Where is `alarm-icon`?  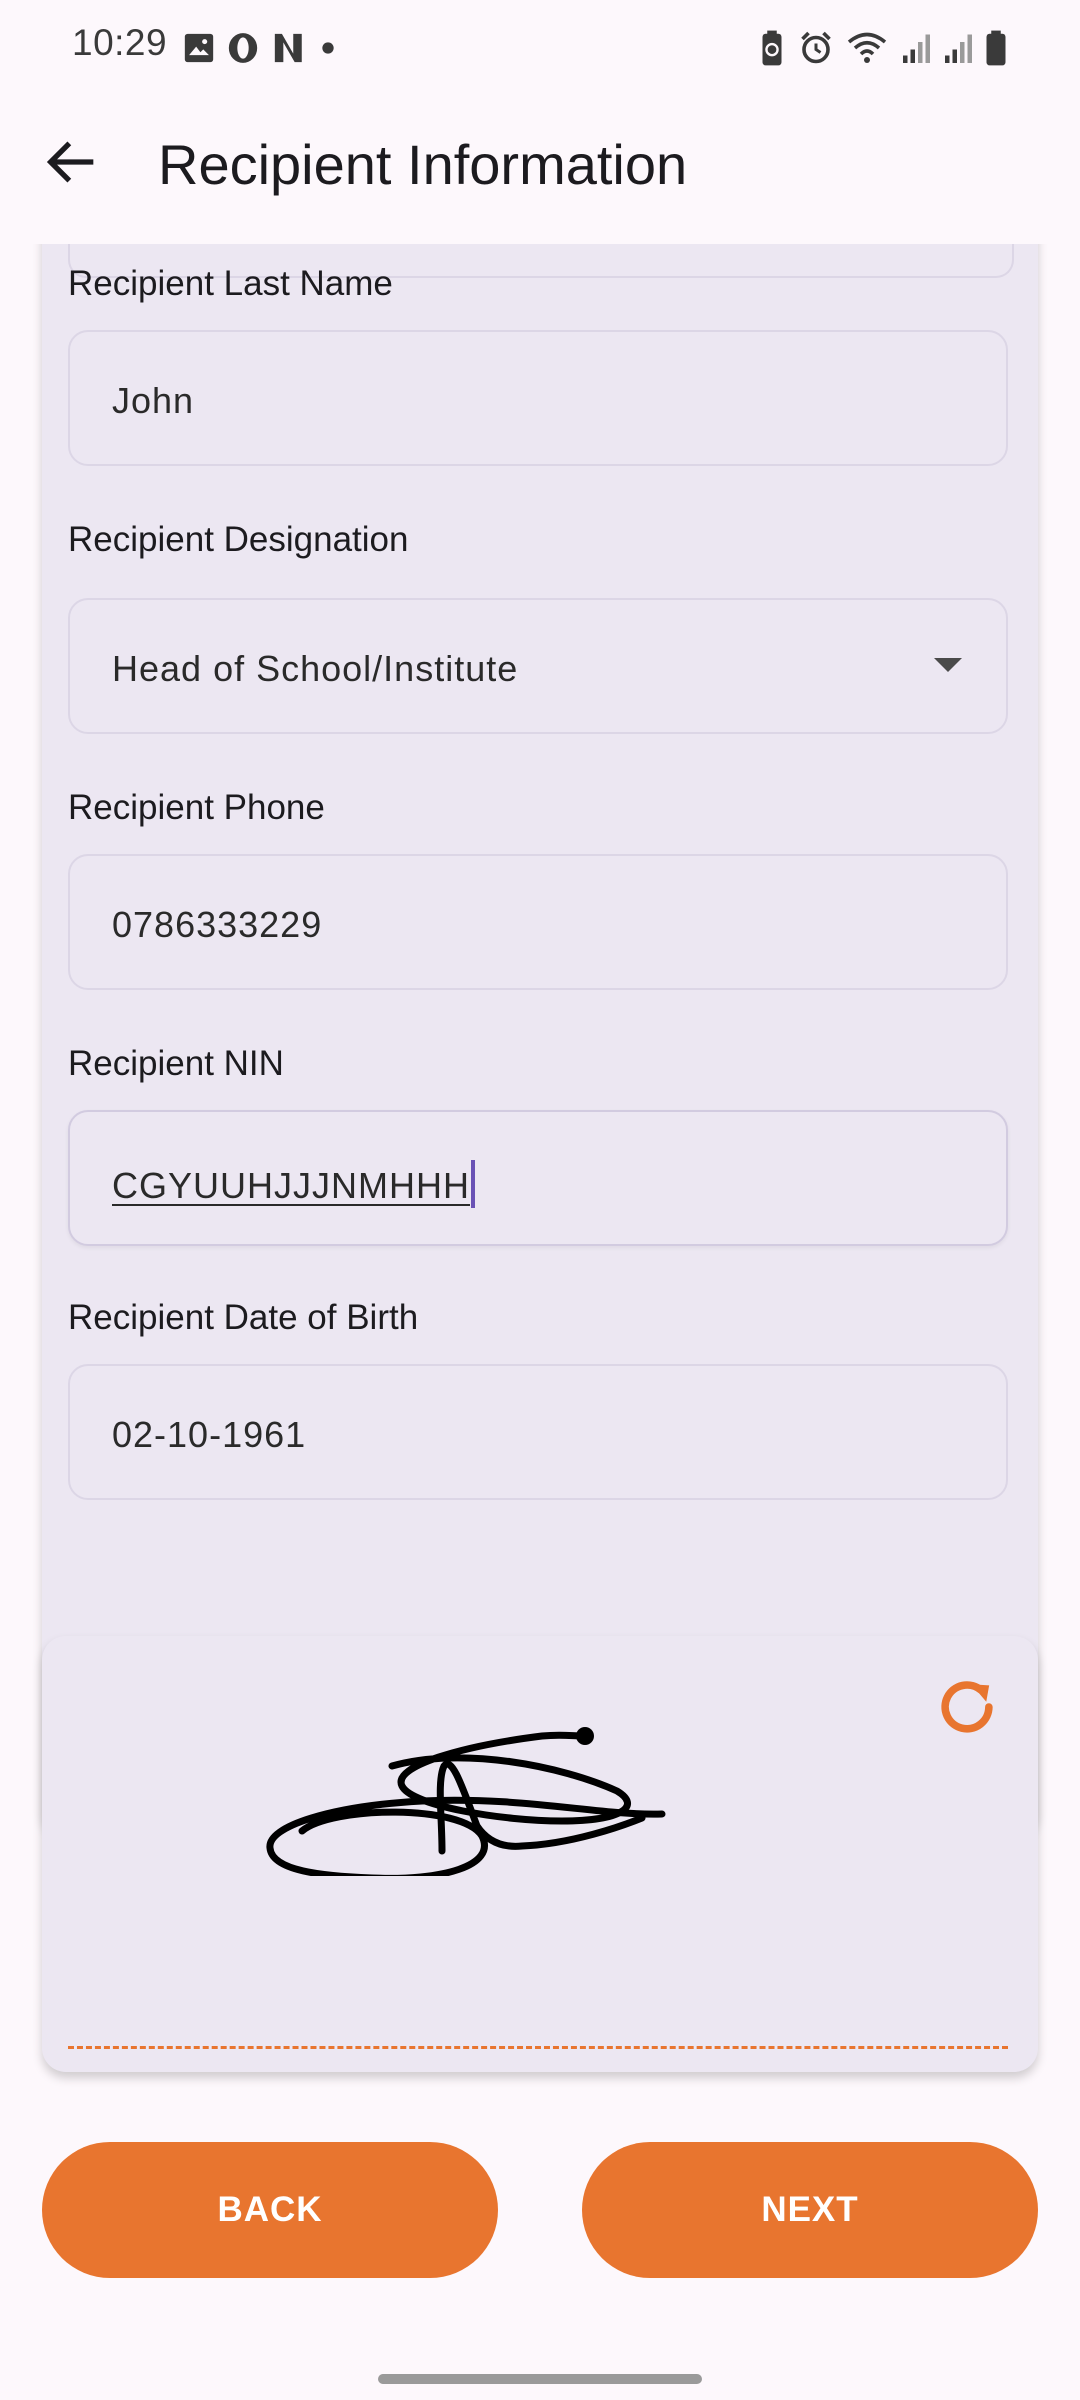 alarm-icon is located at coordinates (816, 47).